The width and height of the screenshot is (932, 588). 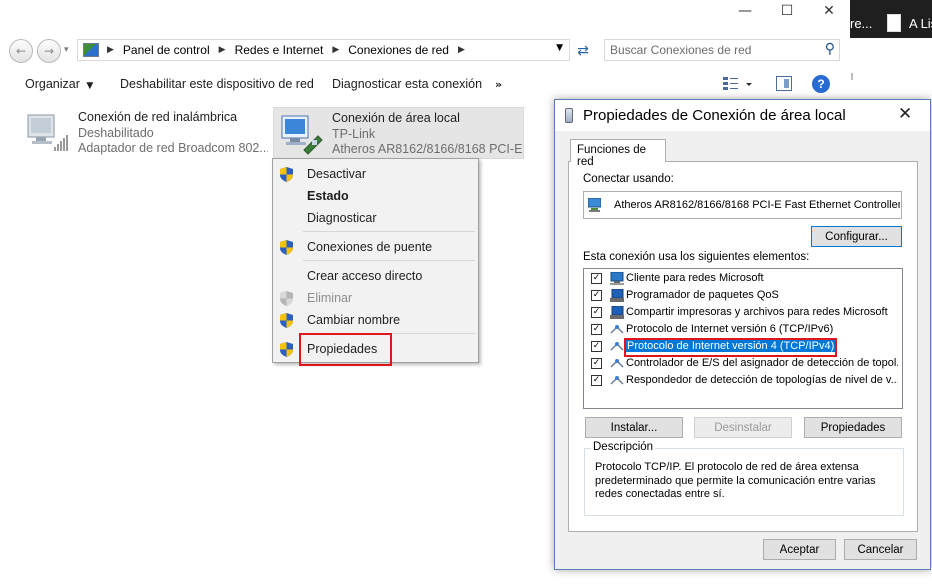 I want to click on recent-locations-icon: ▾, so click(x=66, y=50).